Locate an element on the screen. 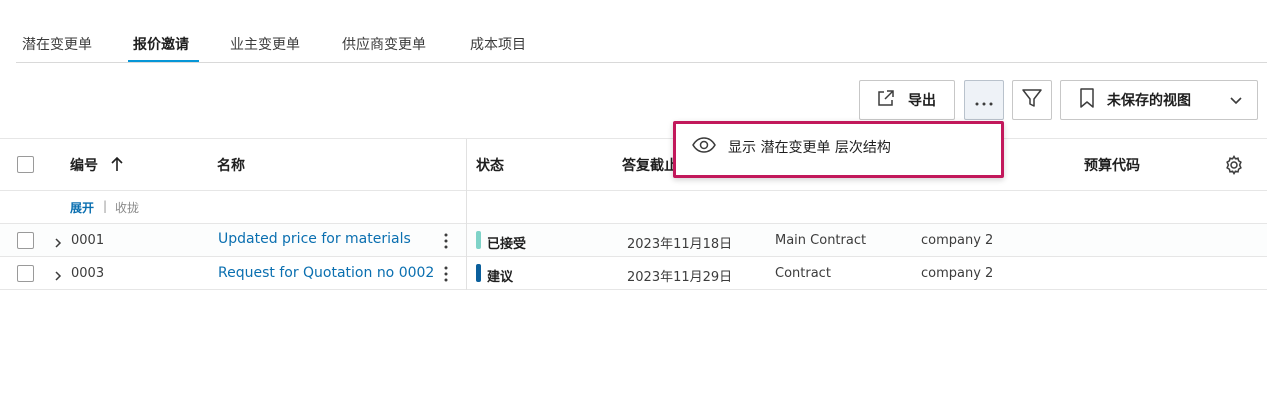  eye-icon is located at coordinates (704, 147).